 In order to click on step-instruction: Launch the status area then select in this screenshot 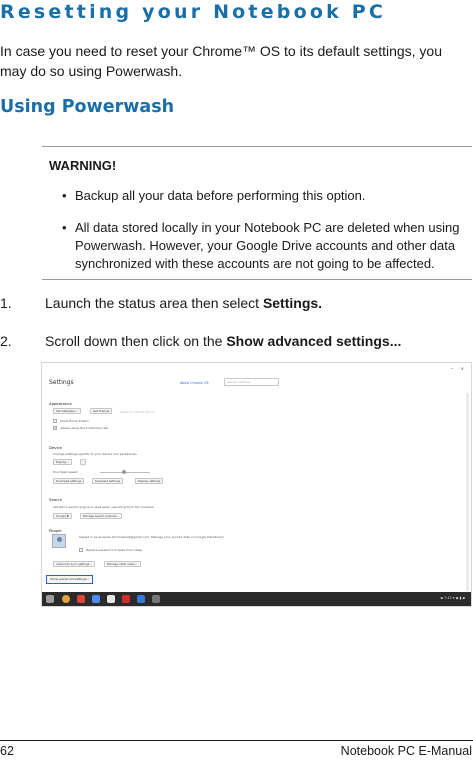, I will do `click(154, 303)`.